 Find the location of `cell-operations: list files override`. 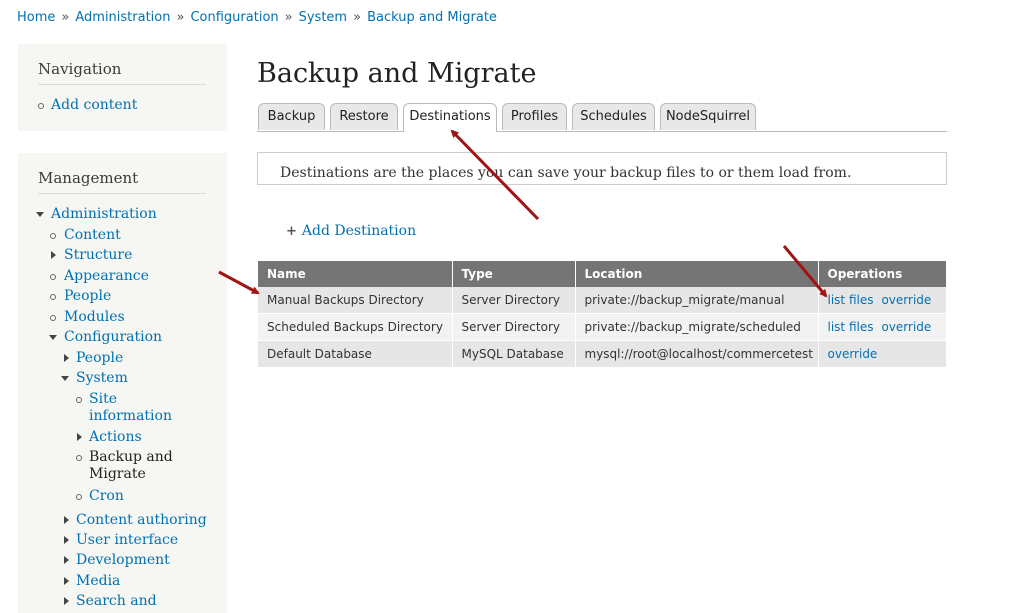

cell-operations: list files override is located at coordinates (882, 327).